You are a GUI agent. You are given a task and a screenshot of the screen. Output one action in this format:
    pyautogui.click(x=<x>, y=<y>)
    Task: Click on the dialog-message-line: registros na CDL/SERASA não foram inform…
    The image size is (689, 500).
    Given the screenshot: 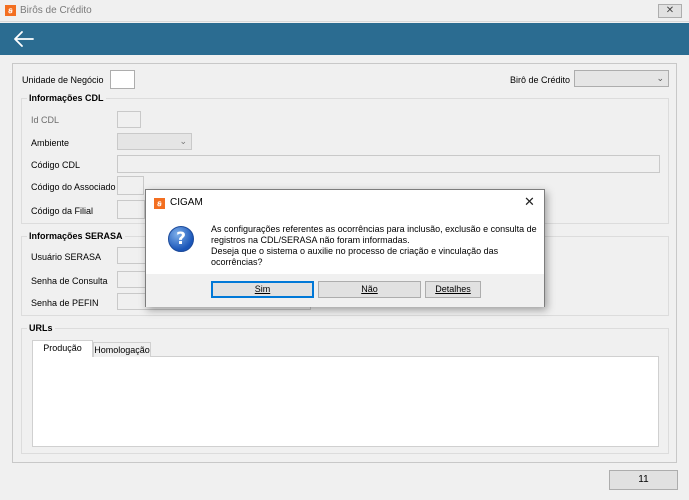 What is the action you would take?
    pyautogui.click(x=310, y=240)
    